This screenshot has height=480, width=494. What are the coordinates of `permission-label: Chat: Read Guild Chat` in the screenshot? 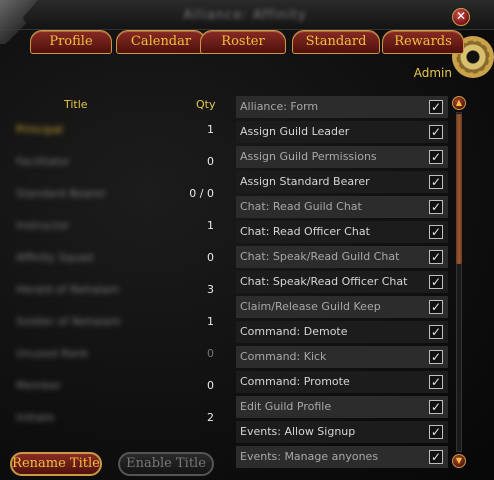 It's located at (301, 206).